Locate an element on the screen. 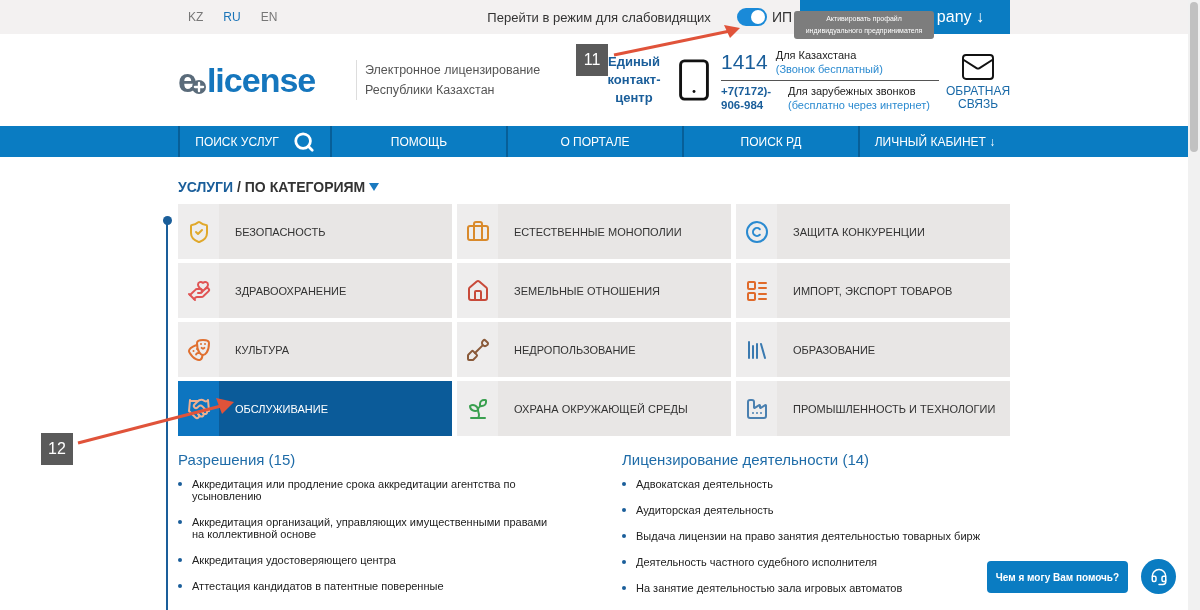 The image size is (1200, 610). annotation-badge: 11 is located at coordinates (592, 60).